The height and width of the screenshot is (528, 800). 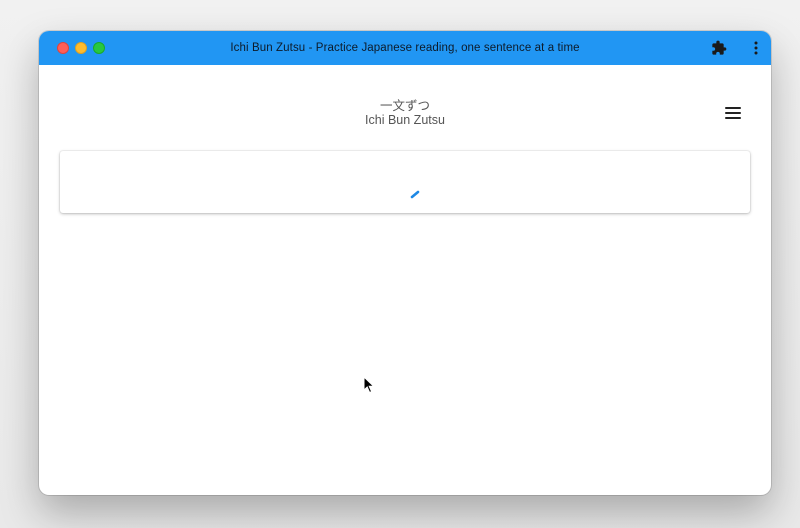 What do you see at coordinates (415, 194) in the screenshot?
I see `spinner-icon` at bounding box center [415, 194].